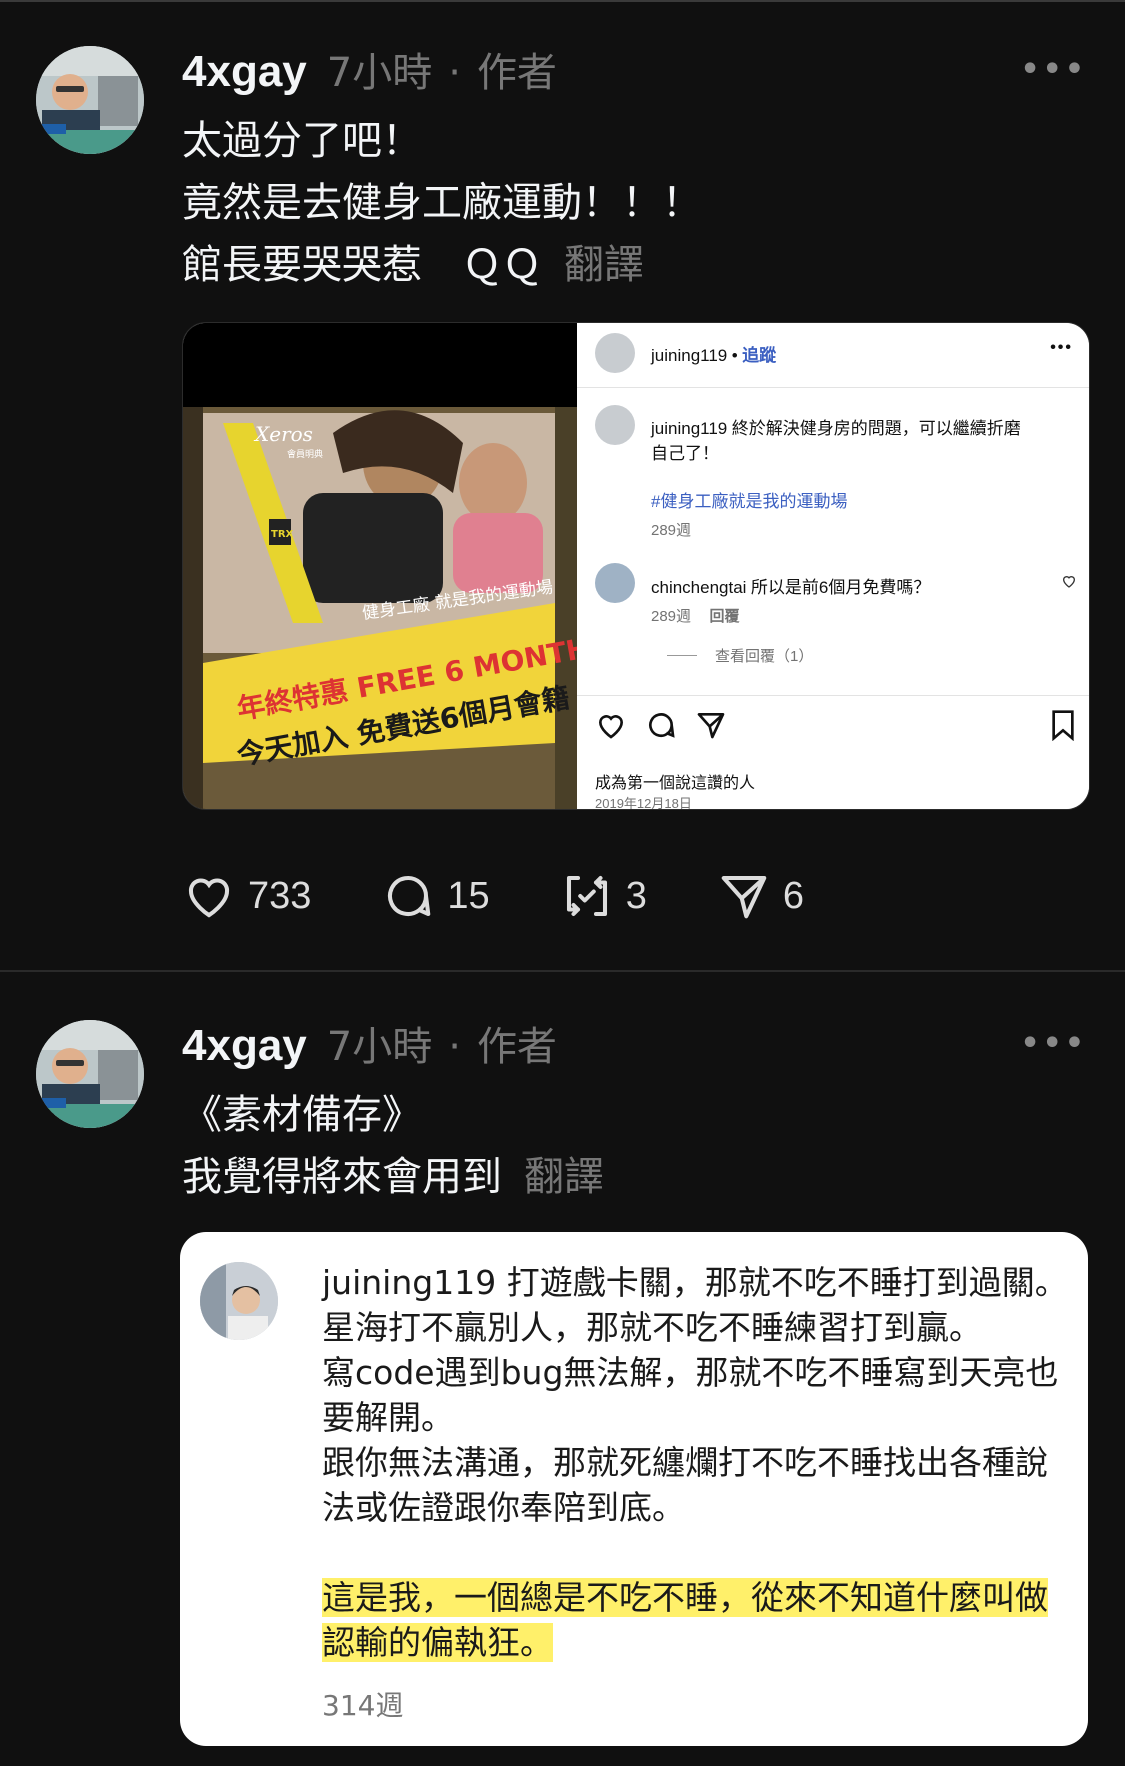  I want to click on comment-time: 314週, so click(363, 1705).